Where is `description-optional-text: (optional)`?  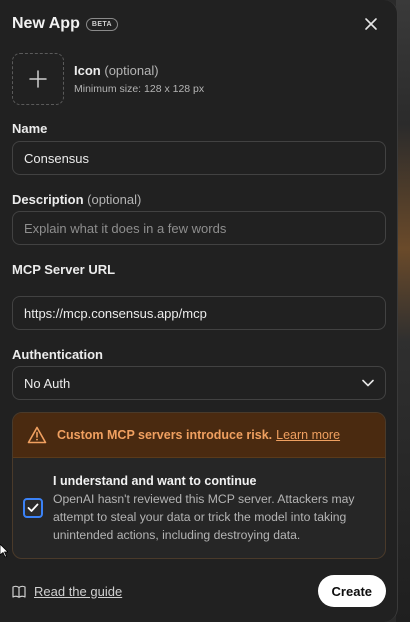
description-optional-text: (optional) is located at coordinates (114, 199).